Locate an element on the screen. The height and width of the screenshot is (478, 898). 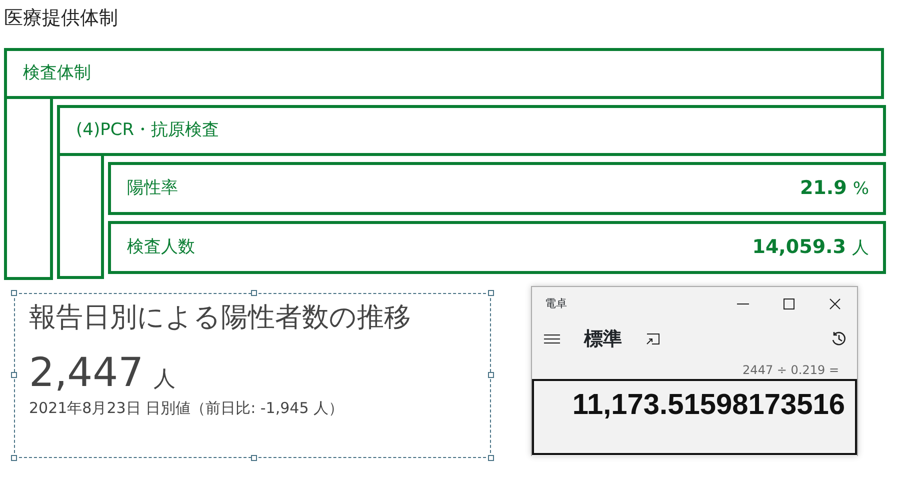
metric-unit: % is located at coordinates (860, 189).